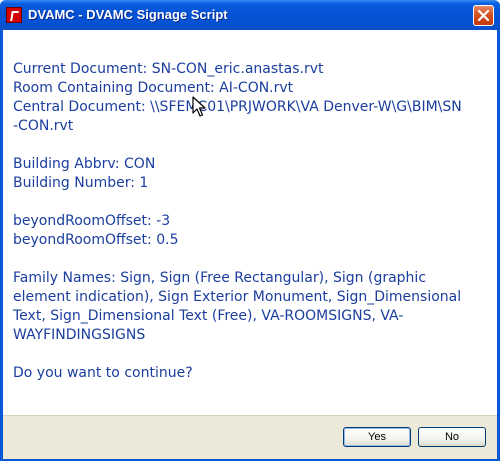  What do you see at coordinates (81, 183) in the screenshot?
I see `building-number-line: Building Number: 1` at bounding box center [81, 183].